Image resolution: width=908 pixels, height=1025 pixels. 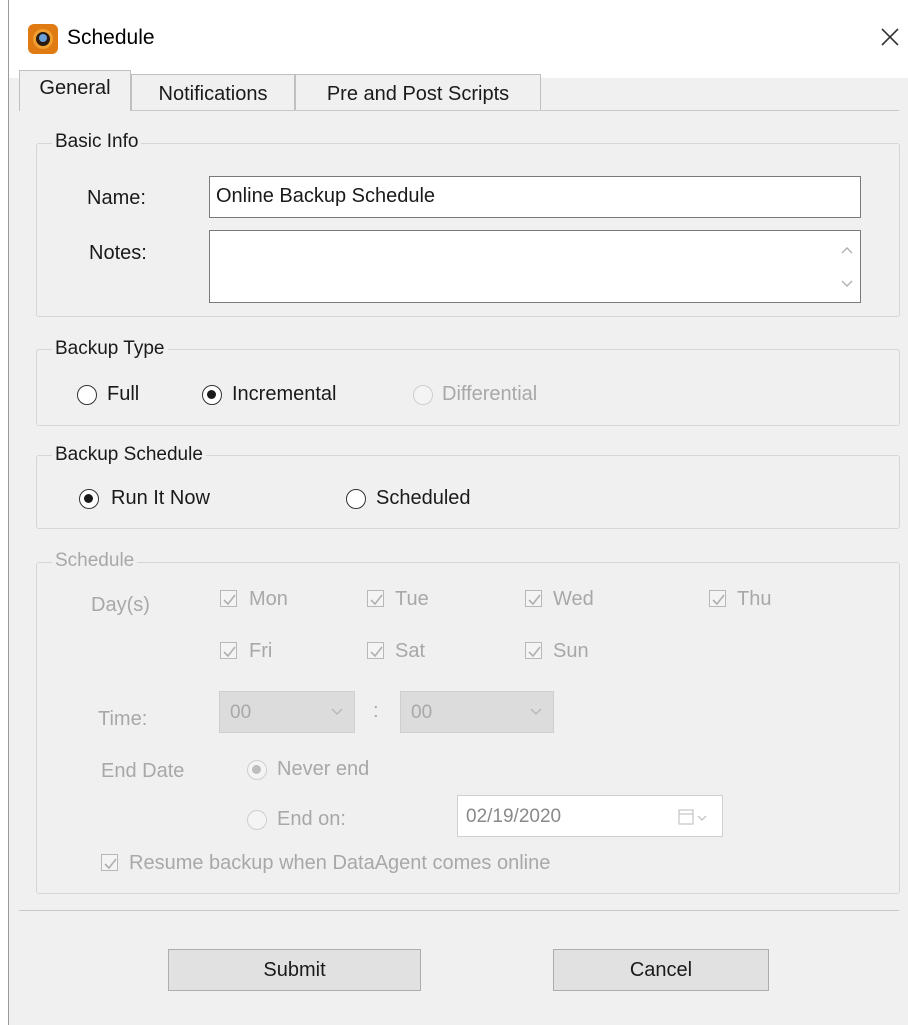 What do you see at coordinates (459, 910) in the screenshot?
I see `divider` at bounding box center [459, 910].